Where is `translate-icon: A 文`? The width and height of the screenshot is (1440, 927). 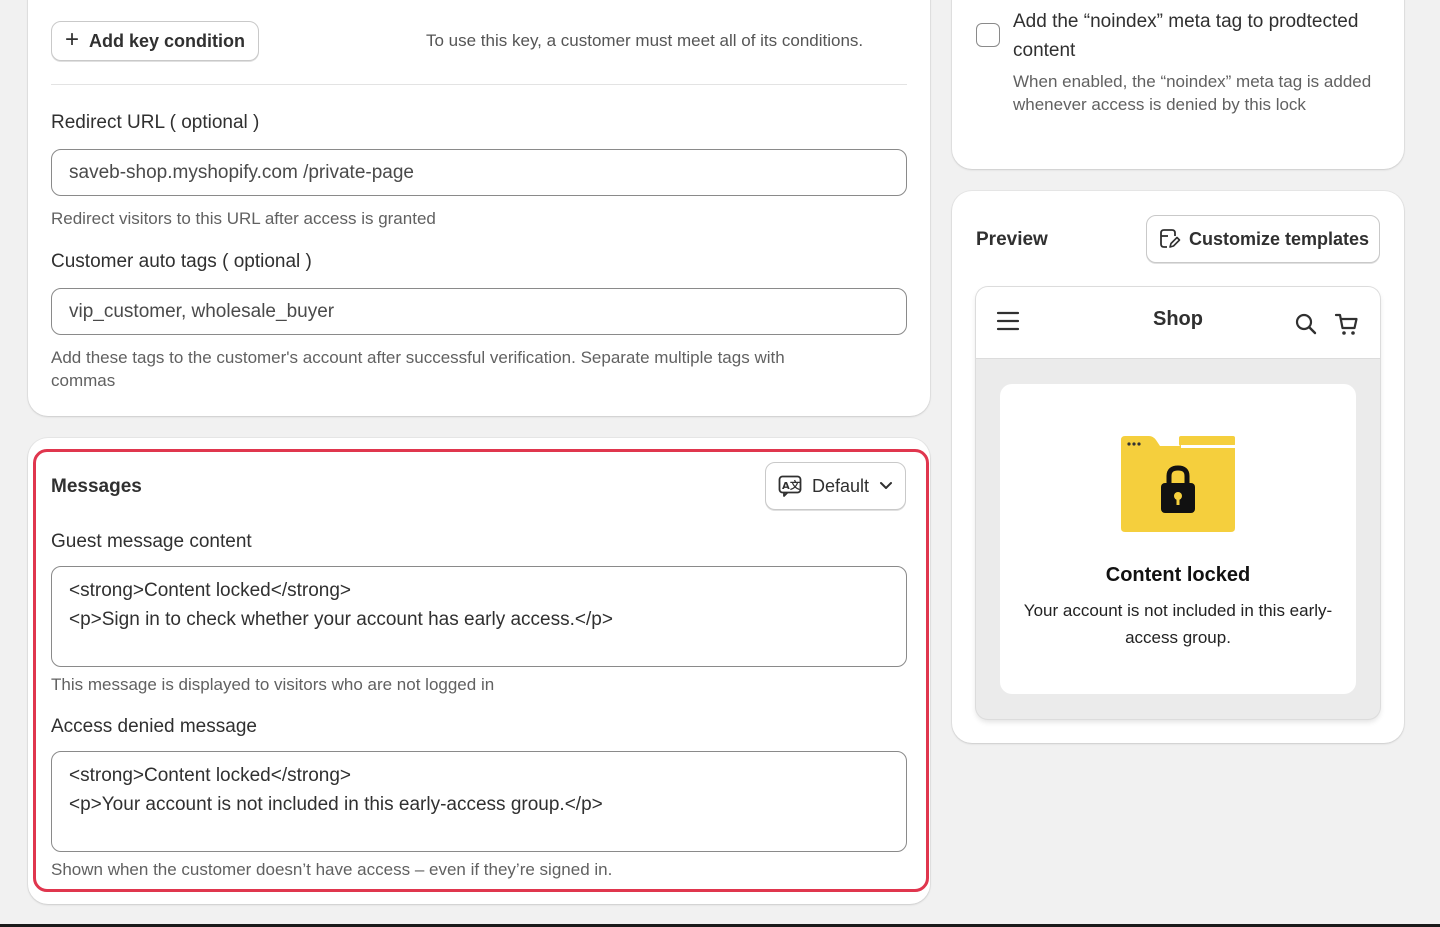 translate-icon: A 文 is located at coordinates (790, 486).